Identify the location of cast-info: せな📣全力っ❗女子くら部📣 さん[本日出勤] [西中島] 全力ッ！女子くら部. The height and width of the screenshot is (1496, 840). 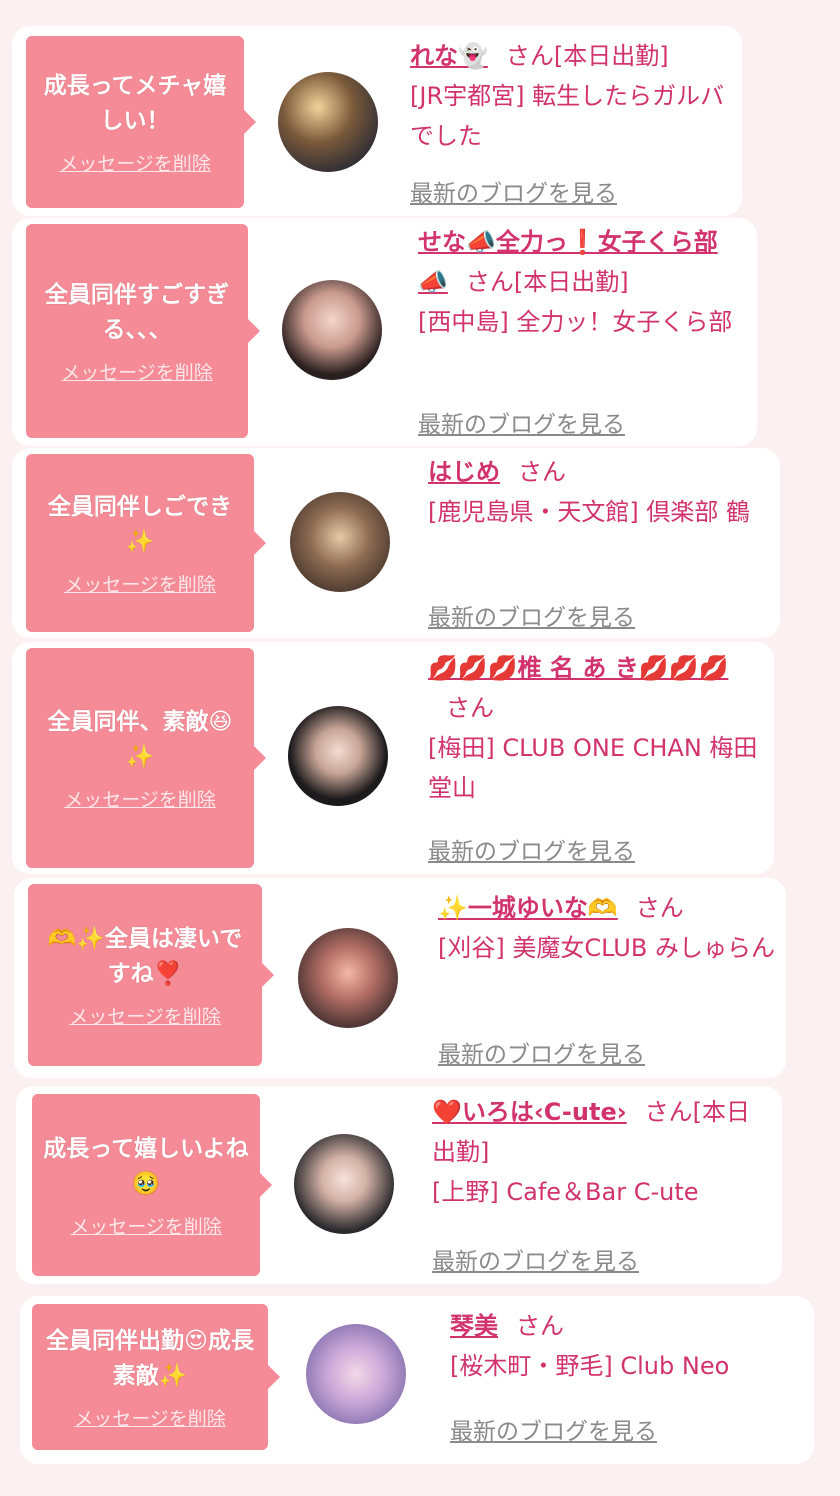
(578, 282).